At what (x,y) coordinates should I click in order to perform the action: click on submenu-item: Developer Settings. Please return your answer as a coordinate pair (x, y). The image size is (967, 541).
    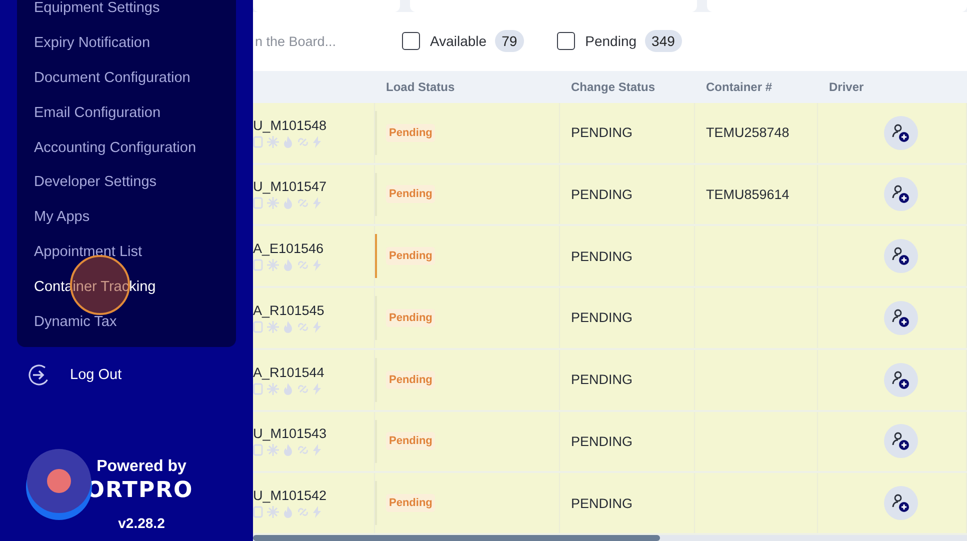
    Looking at the image, I should click on (135, 182).